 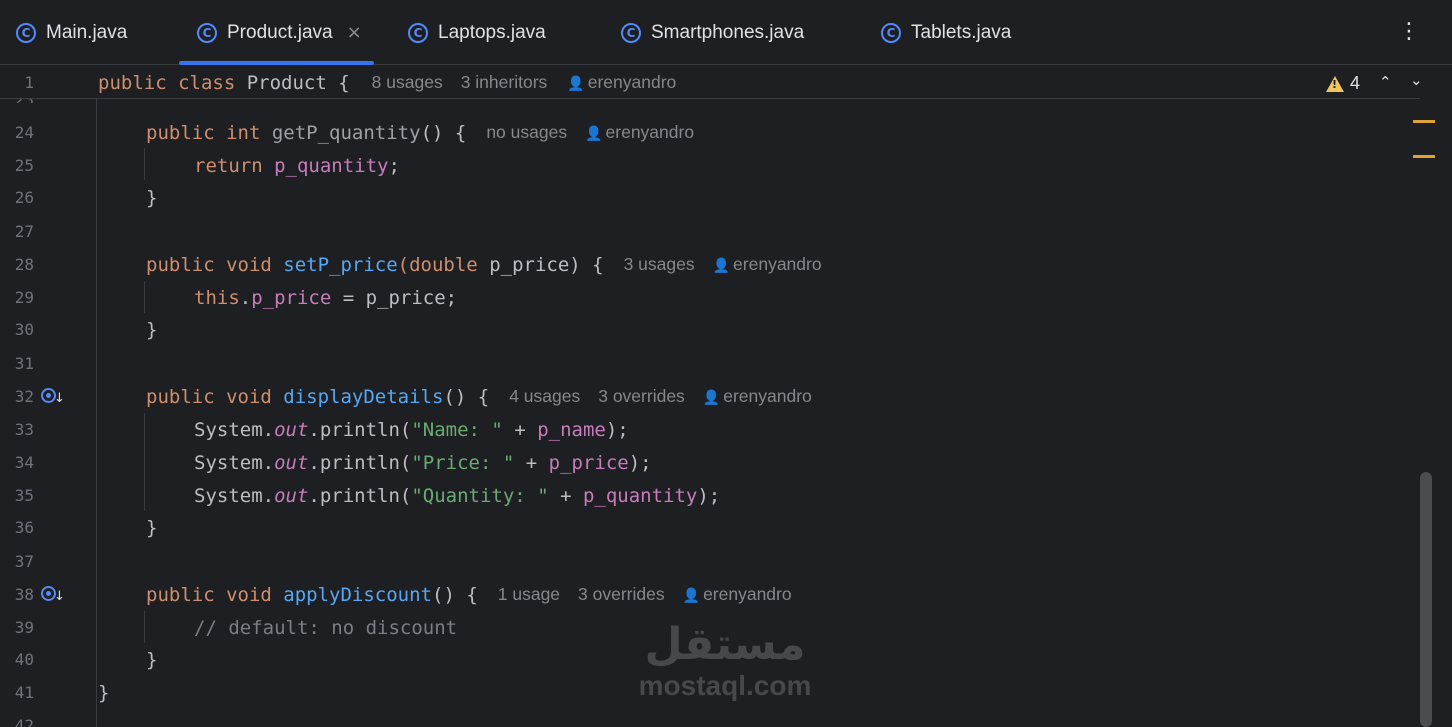 I want to click on line-number: 34, so click(x=24, y=462).